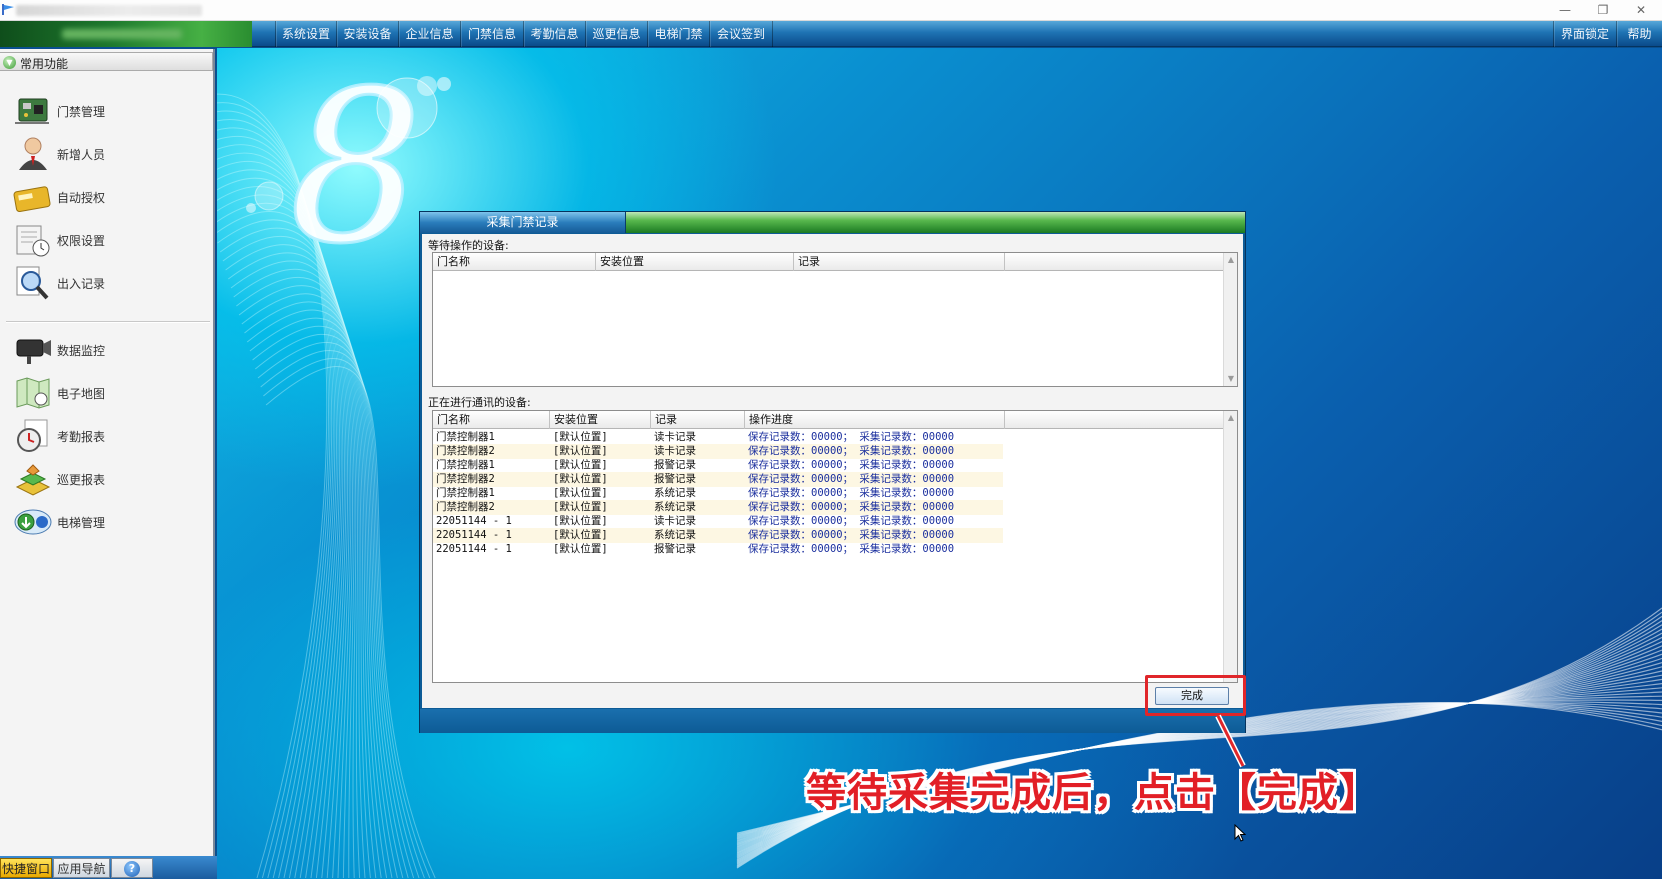 This screenshot has height=879, width=1662. I want to click on minimize-button: —, so click(1565, 10).